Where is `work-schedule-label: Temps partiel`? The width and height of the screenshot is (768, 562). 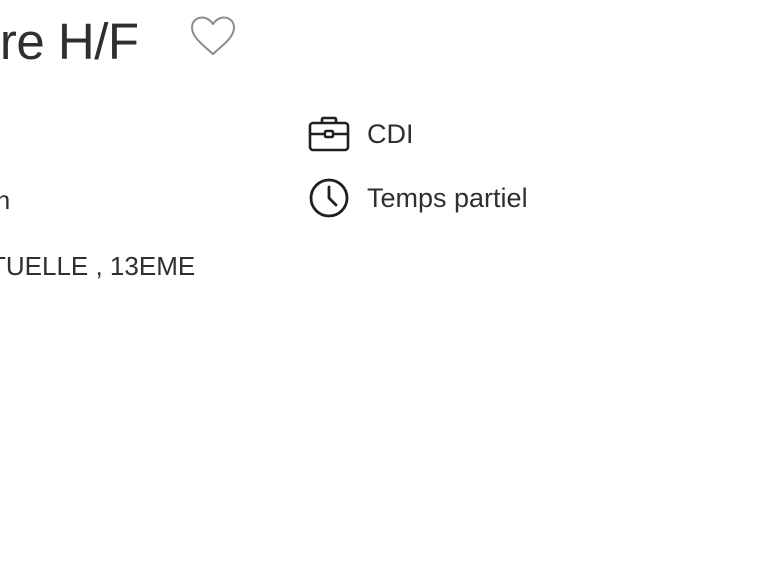 work-schedule-label: Temps partiel is located at coordinates (447, 198).